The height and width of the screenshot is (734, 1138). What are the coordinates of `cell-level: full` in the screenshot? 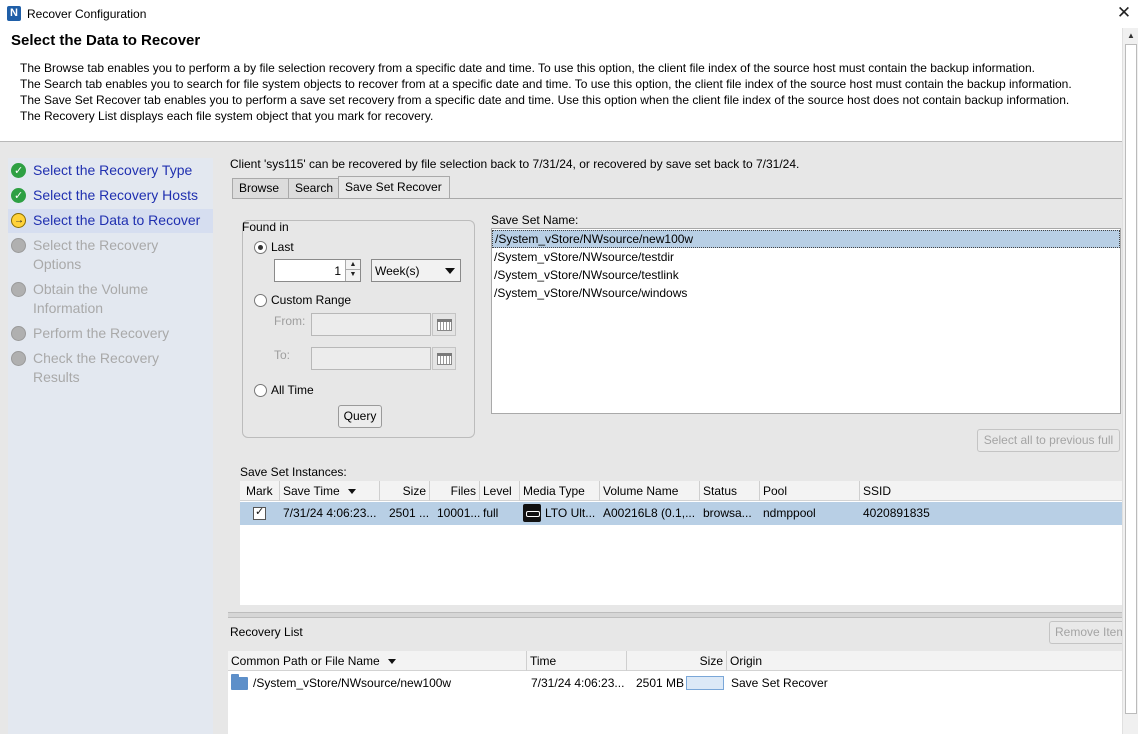 It's located at (491, 513).